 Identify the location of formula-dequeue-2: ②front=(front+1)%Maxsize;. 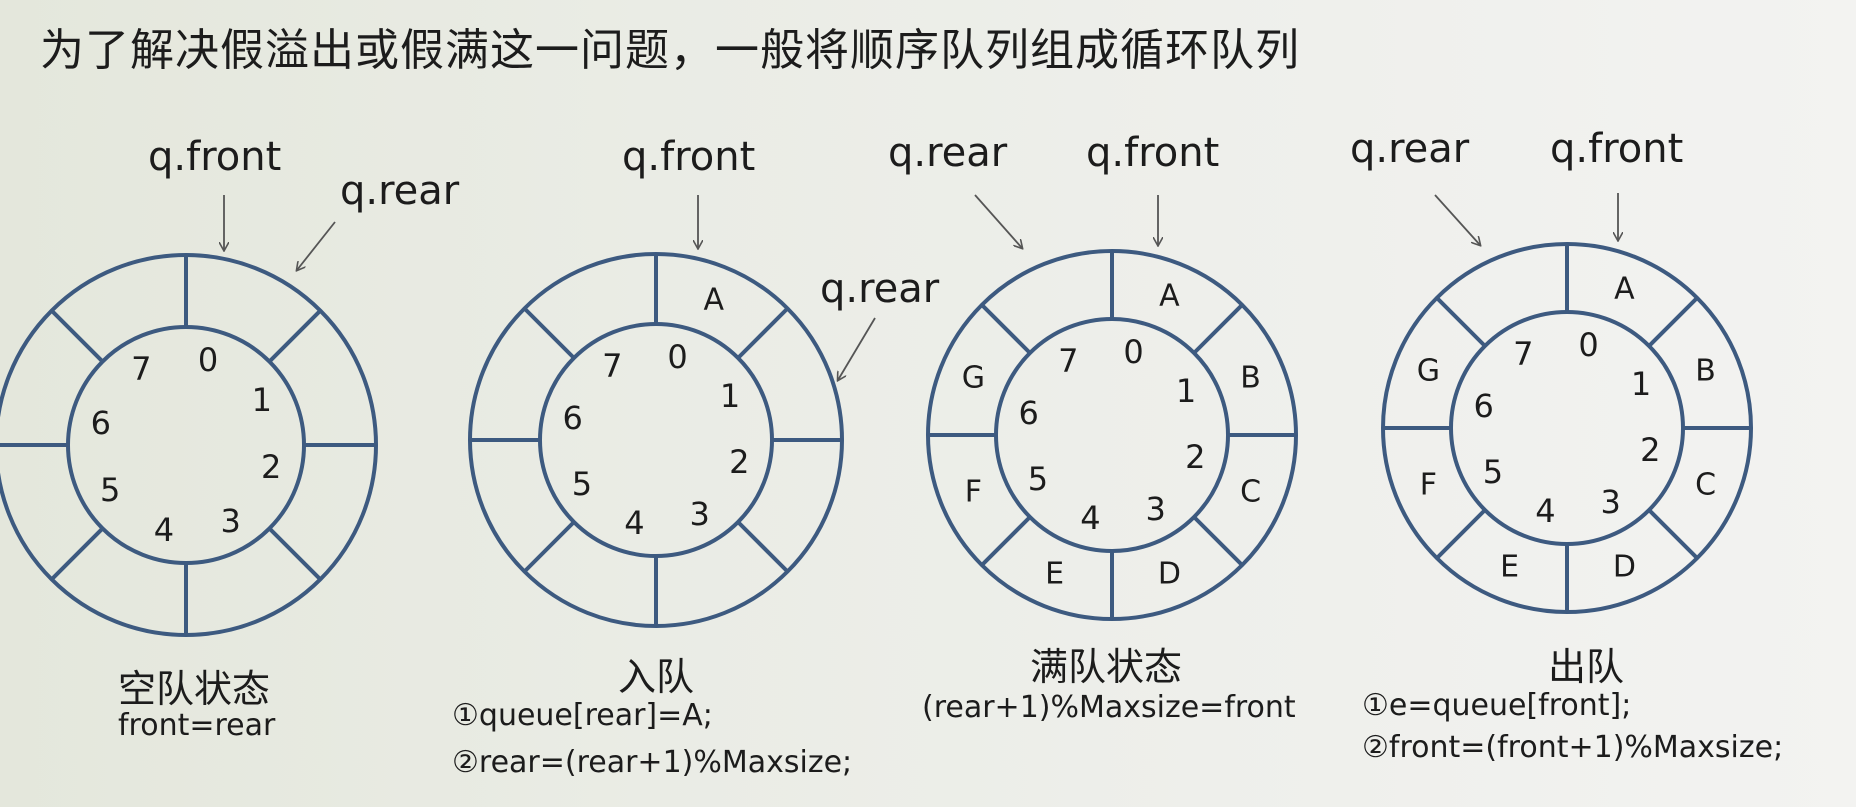
(1573, 747).